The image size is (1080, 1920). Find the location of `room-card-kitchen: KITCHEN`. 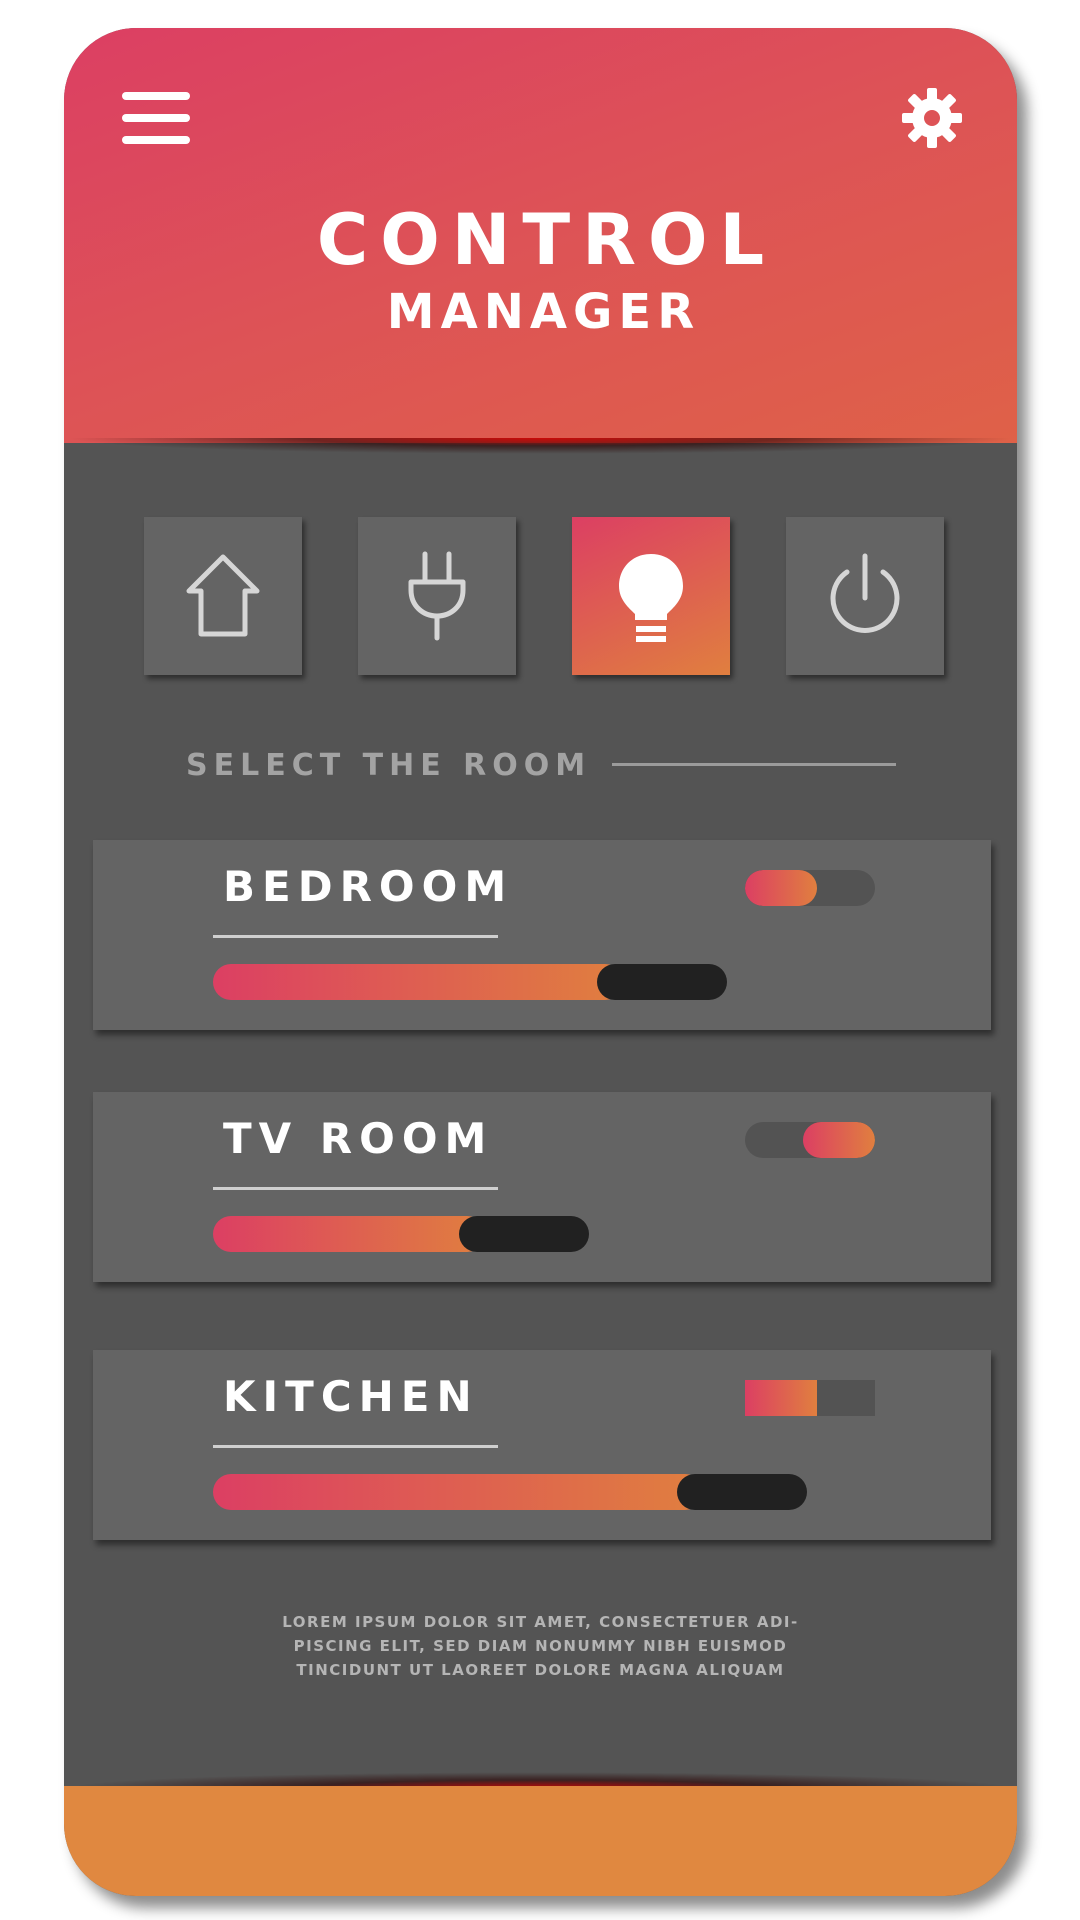

room-card-kitchen: KITCHEN is located at coordinates (542, 1445).